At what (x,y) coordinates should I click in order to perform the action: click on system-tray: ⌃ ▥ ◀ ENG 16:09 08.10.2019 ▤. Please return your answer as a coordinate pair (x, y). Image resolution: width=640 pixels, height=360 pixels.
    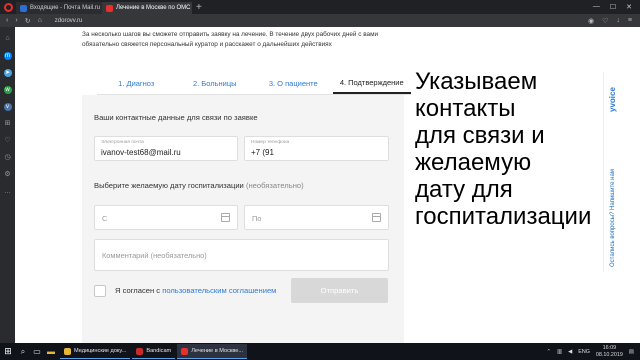
    Looking at the image, I should click on (593, 351).